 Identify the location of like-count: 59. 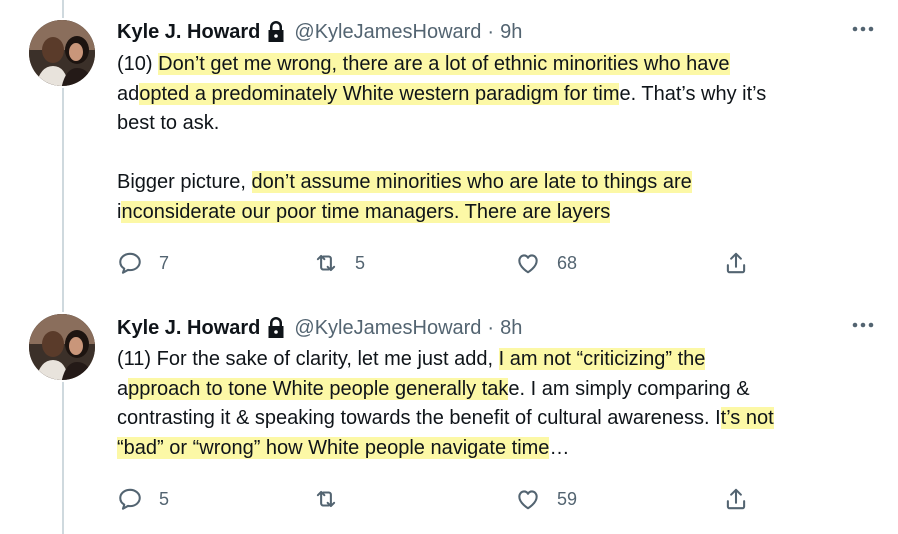
(567, 498).